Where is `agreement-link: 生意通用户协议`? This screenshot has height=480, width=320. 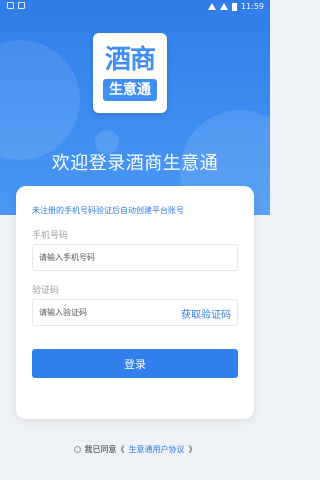 agreement-link: 生意通用户协议 is located at coordinates (157, 449).